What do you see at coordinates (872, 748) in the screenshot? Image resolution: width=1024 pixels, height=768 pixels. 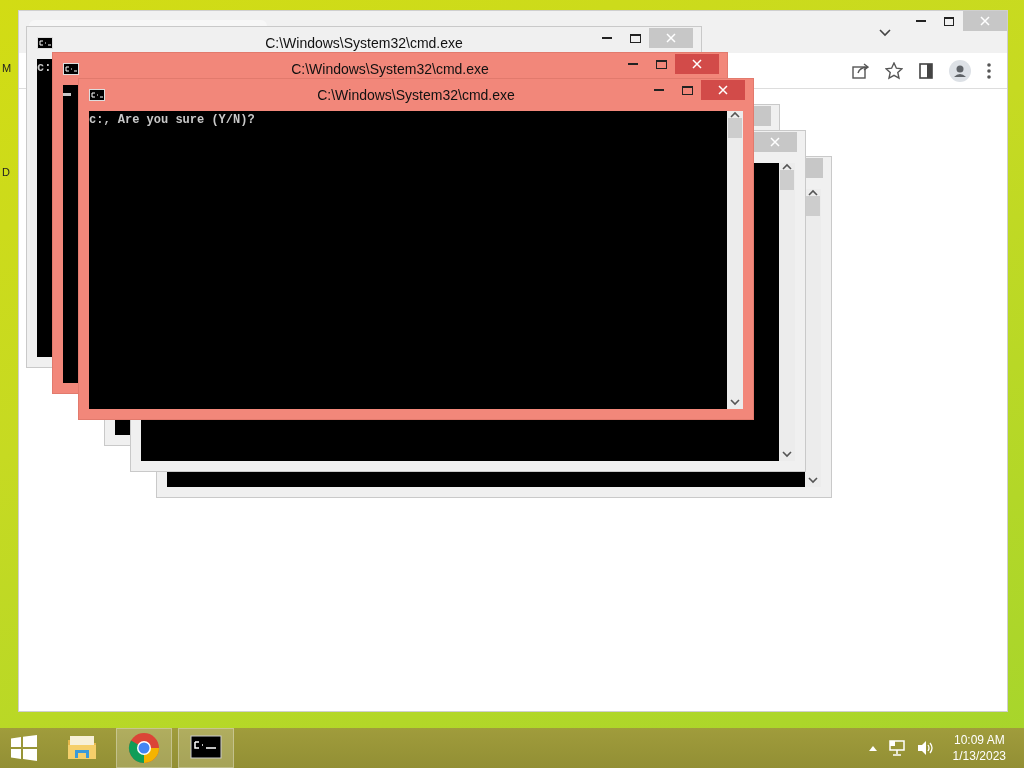 I see `show-hidden-icons-icon` at bounding box center [872, 748].